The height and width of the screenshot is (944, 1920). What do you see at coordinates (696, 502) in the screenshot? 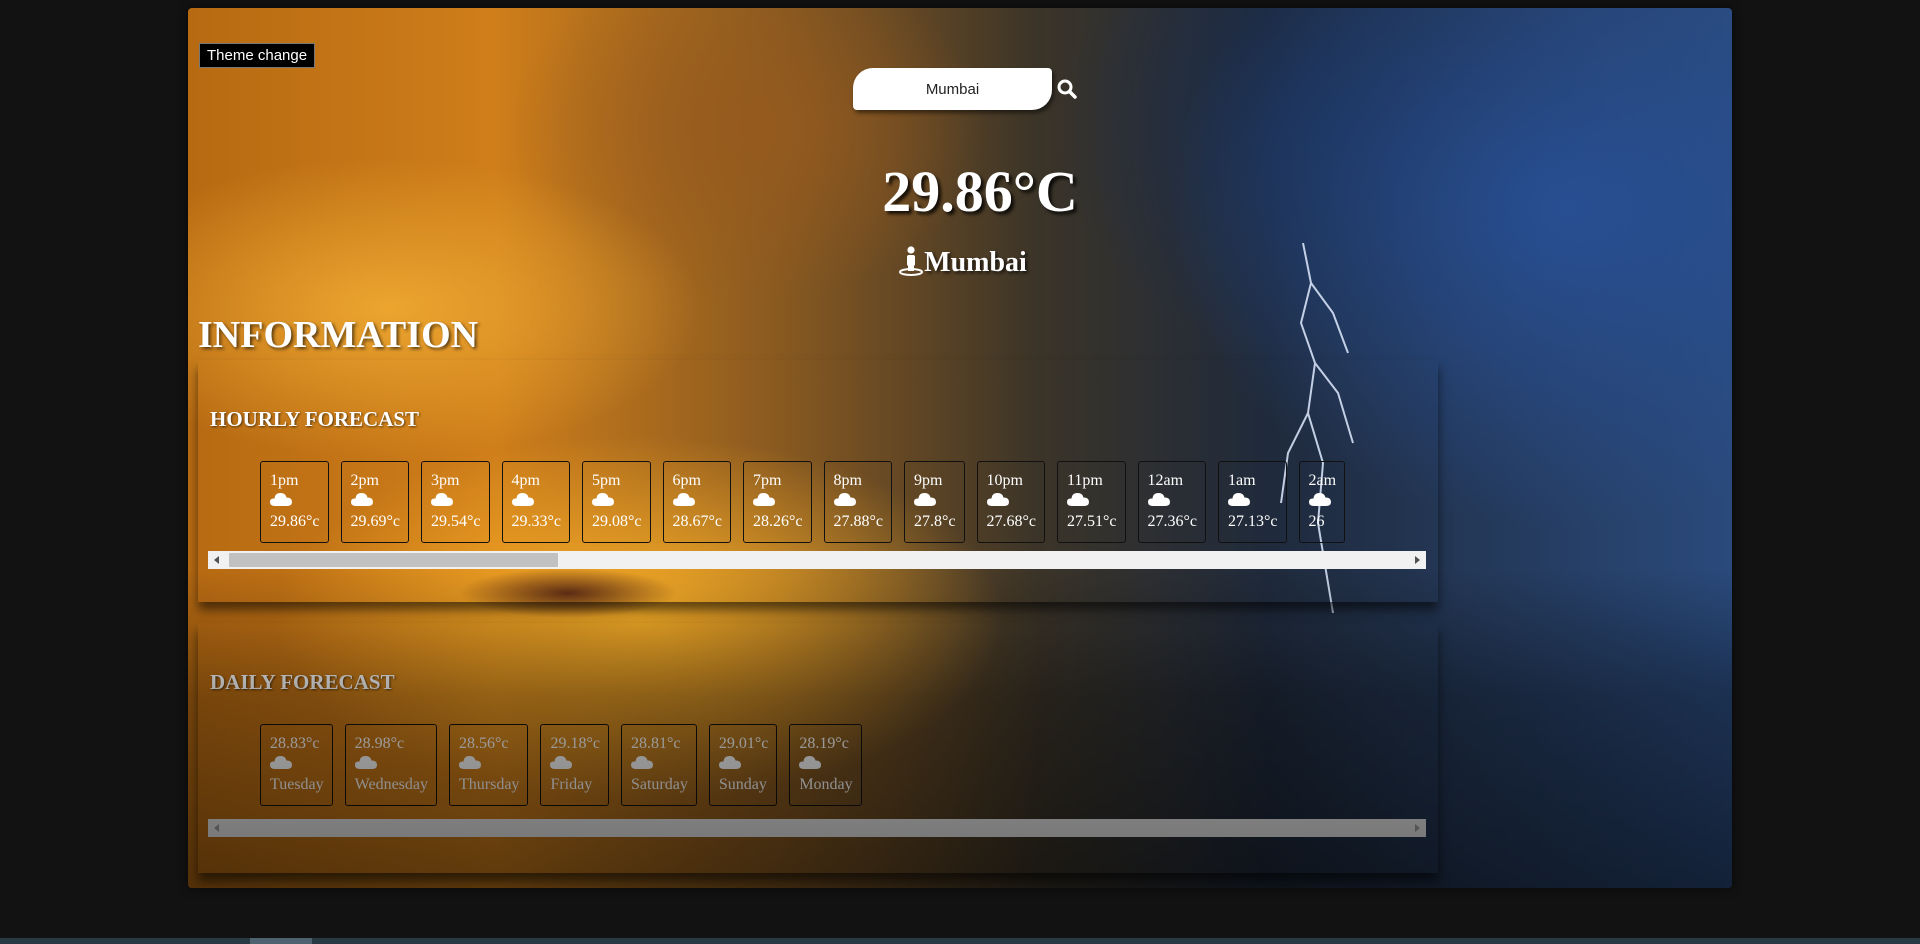
I see `hourly-forecast-card: 6pm 28.67°c` at bounding box center [696, 502].